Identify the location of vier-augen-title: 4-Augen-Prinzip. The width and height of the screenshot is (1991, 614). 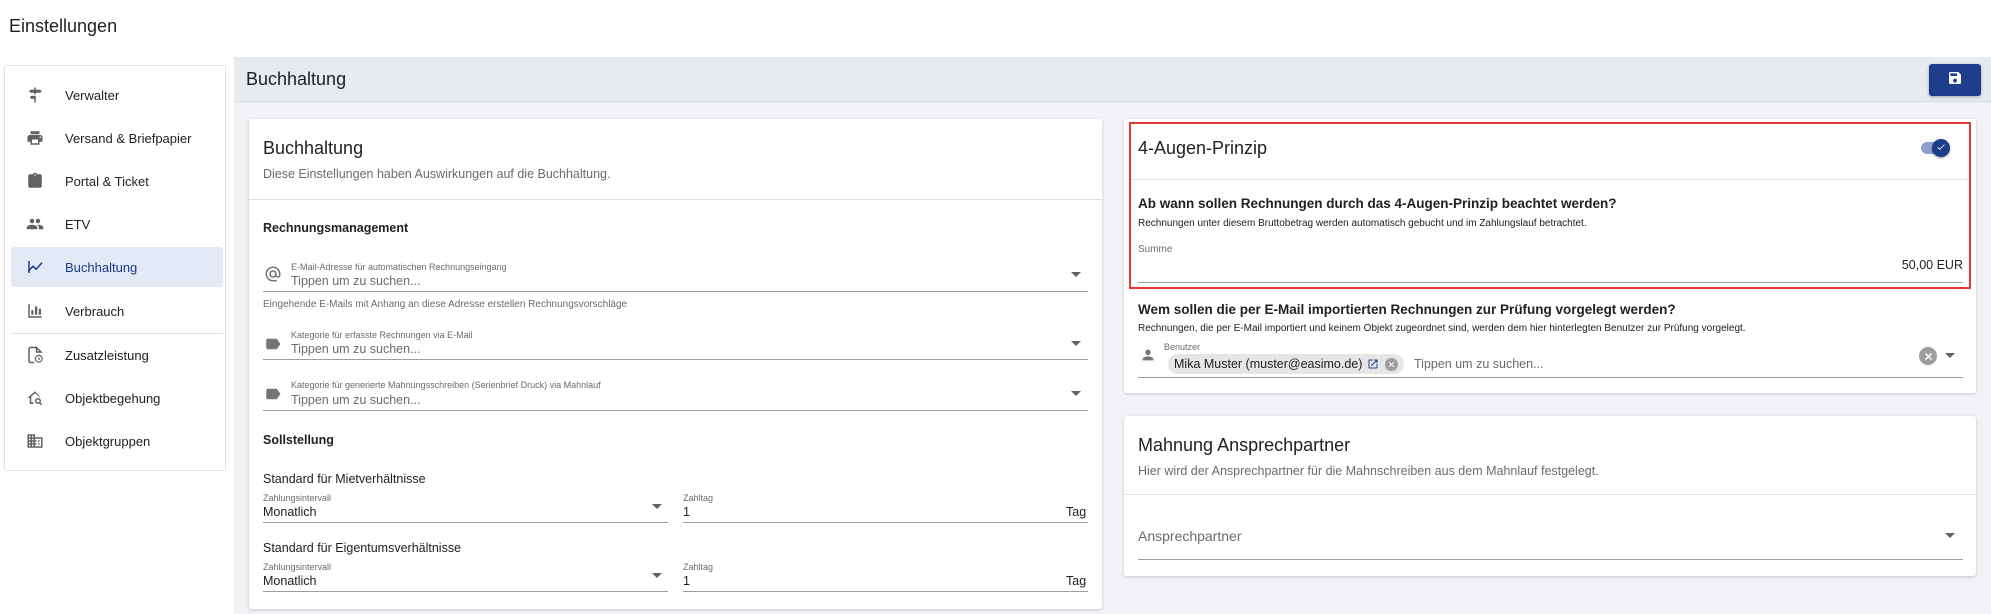
(1203, 148).